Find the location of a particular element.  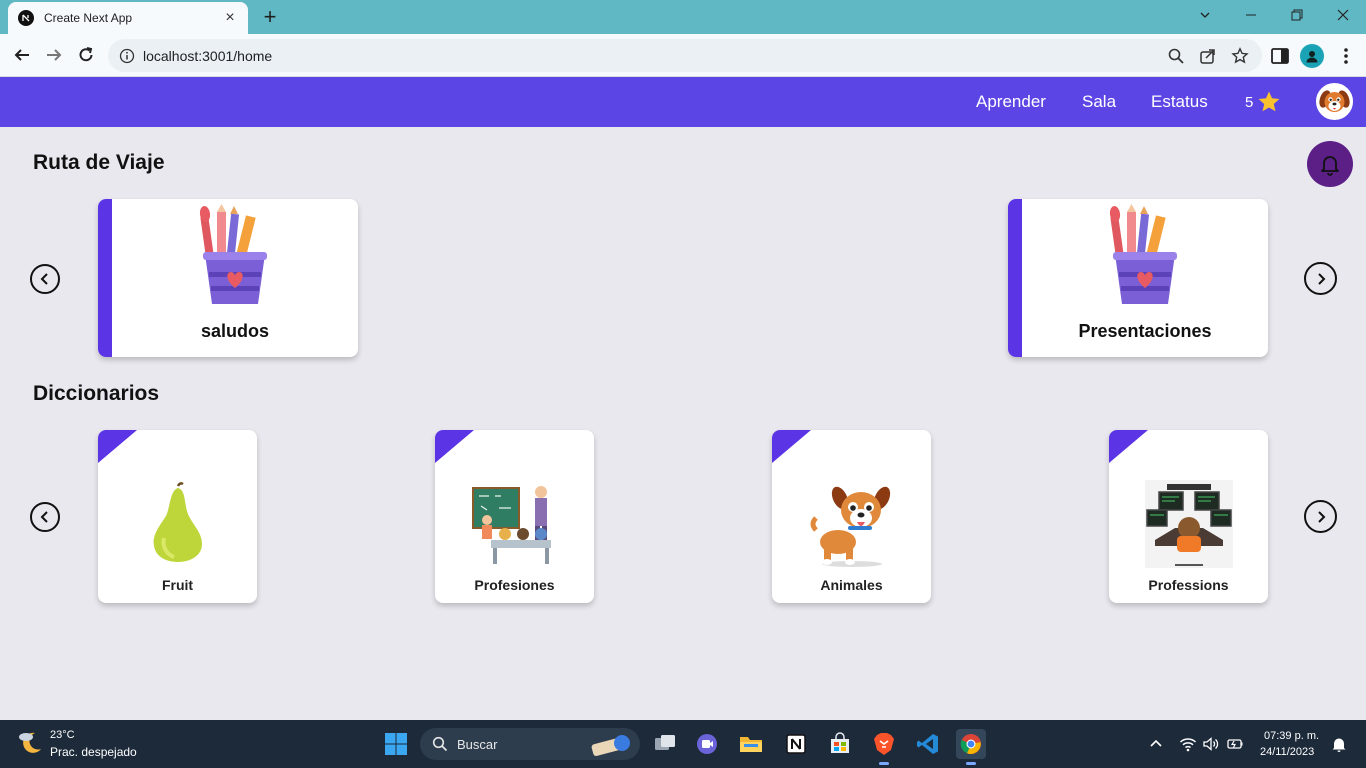

search-highlight-icon is located at coordinates (610, 746).